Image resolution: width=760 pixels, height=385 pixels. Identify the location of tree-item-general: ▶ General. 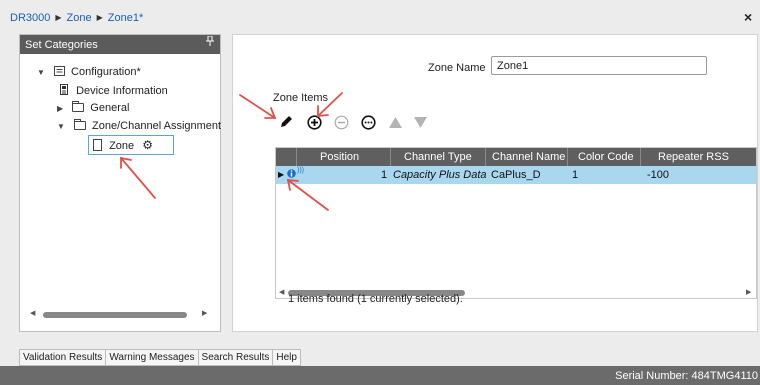
(93, 107).